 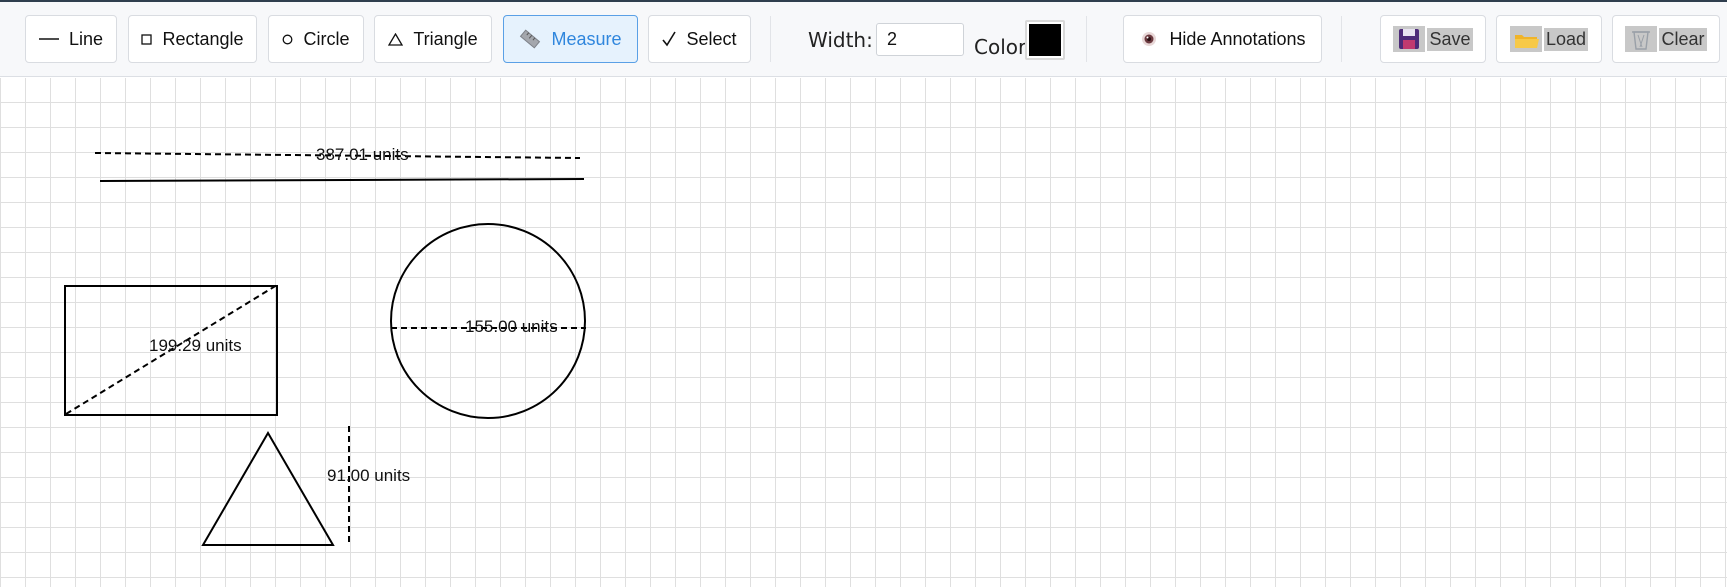 I want to click on load-label: Load, so click(x=1566, y=39).